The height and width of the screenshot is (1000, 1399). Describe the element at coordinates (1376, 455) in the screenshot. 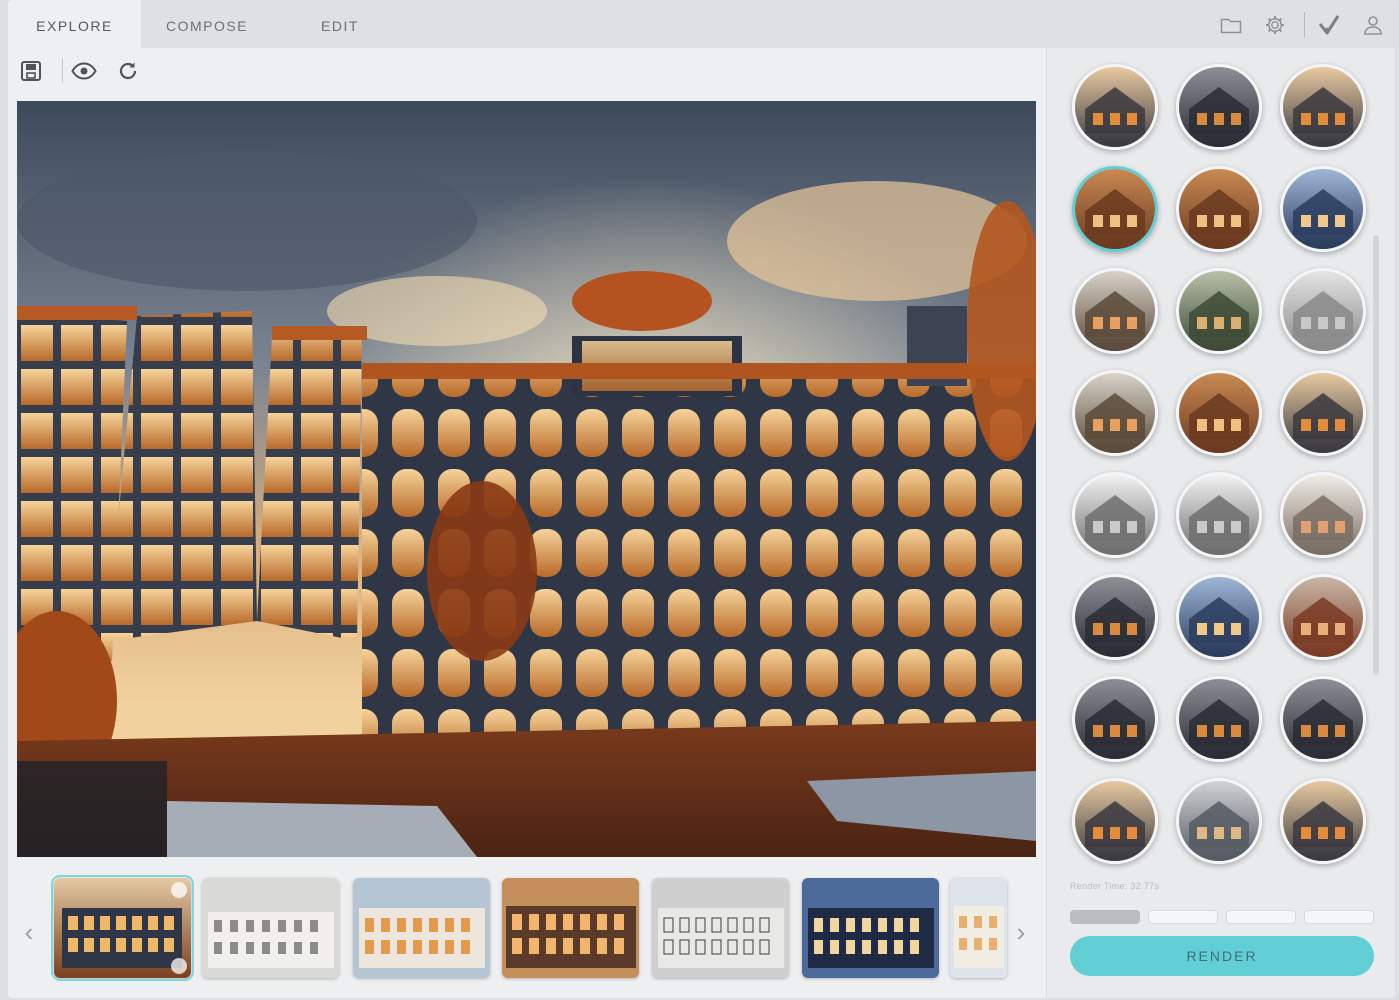

I see `gallery-scrollbar` at that location.